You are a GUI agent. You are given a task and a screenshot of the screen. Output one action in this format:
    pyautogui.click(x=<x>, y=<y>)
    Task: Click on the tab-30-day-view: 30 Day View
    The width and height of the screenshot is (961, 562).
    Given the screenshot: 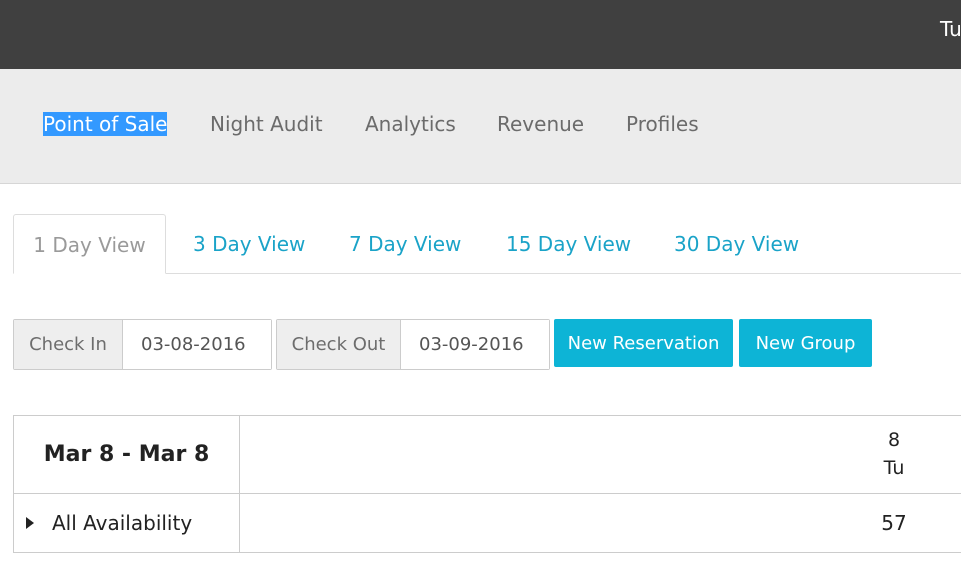 What is the action you would take?
    pyautogui.click(x=736, y=244)
    